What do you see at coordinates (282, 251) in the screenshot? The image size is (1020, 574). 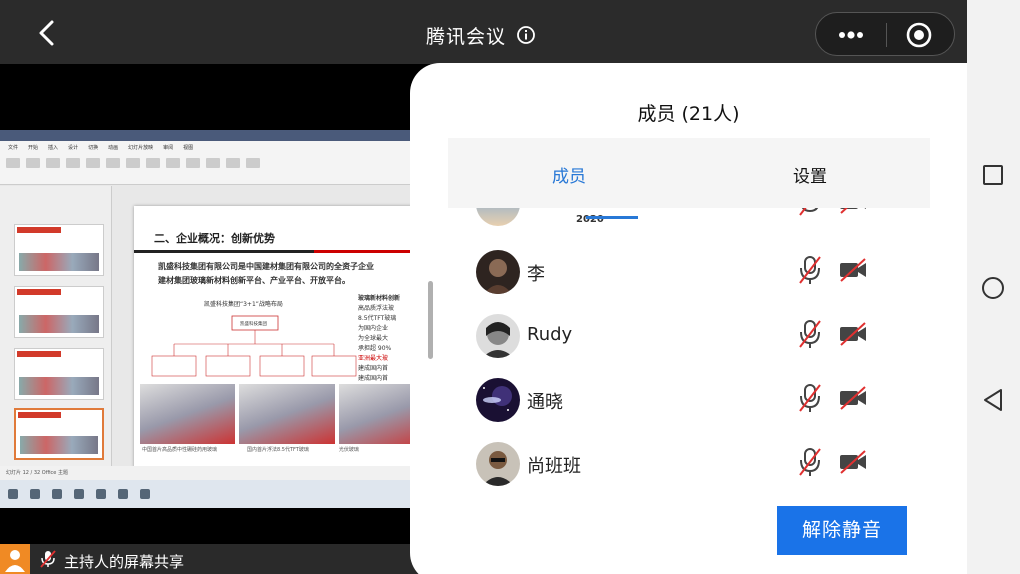 I see `slide-rule` at bounding box center [282, 251].